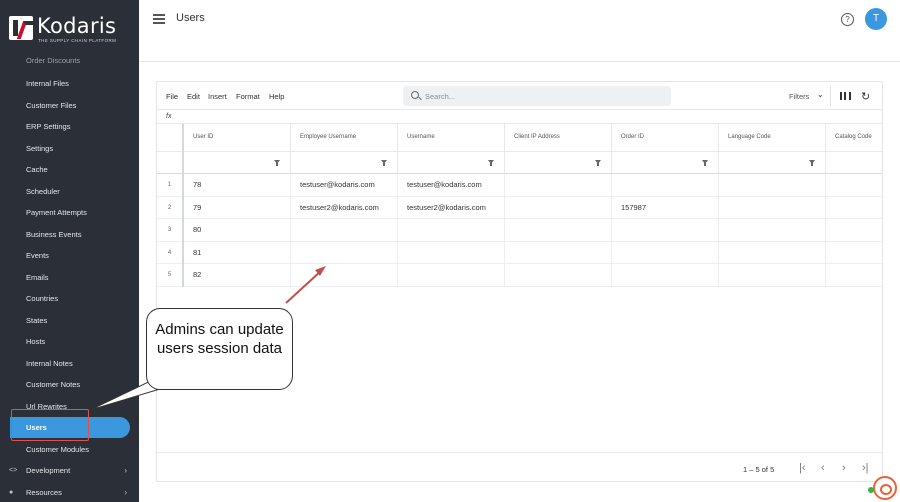  What do you see at coordinates (451, 138) in the screenshot?
I see `column-header-username: Username` at bounding box center [451, 138].